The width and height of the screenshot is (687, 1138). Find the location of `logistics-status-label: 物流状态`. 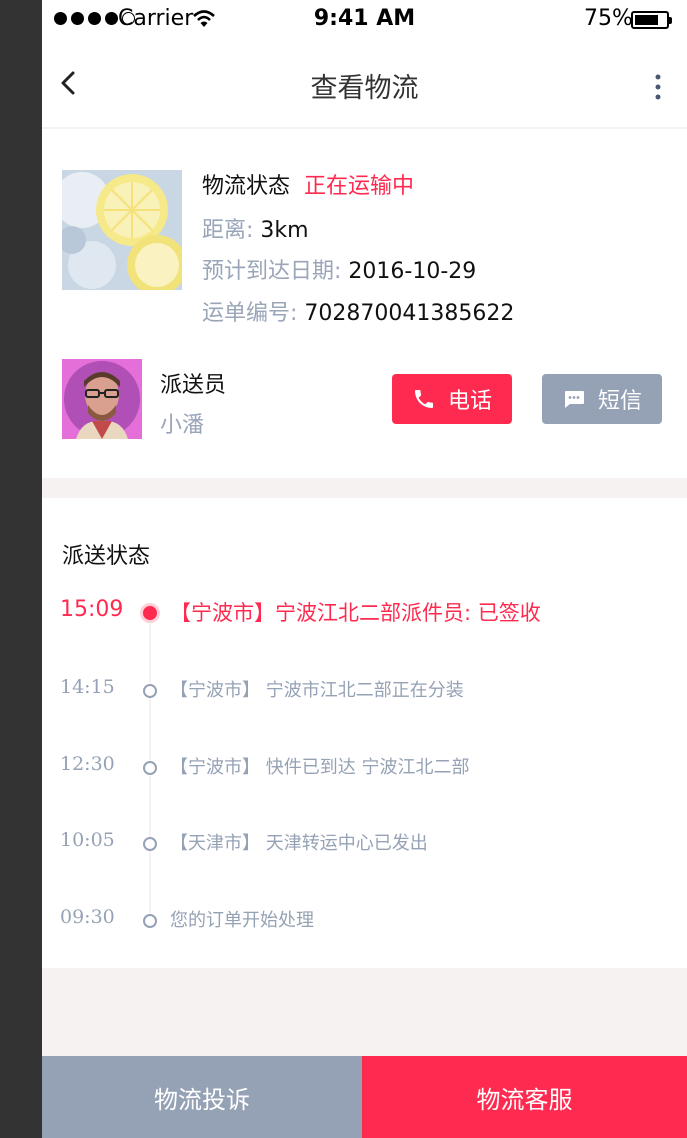

logistics-status-label: 物流状态 is located at coordinates (246, 186).